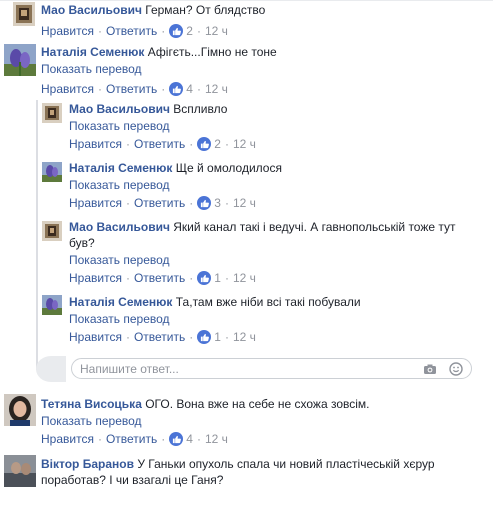 This screenshot has width=493, height=507. What do you see at coordinates (91, 404) in the screenshot?
I see `comment-author: Тетяна Висоцька` at bounding box center [91, 404].